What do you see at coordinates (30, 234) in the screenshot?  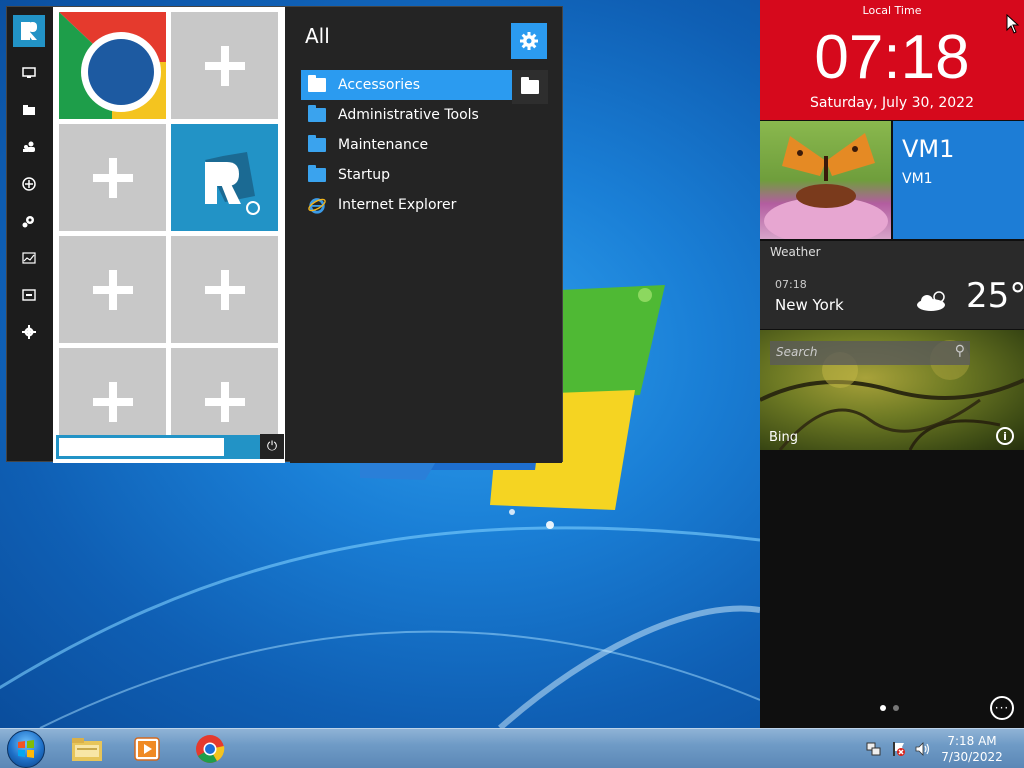 I see `start-sidebar` at bounding box center [30, 234].